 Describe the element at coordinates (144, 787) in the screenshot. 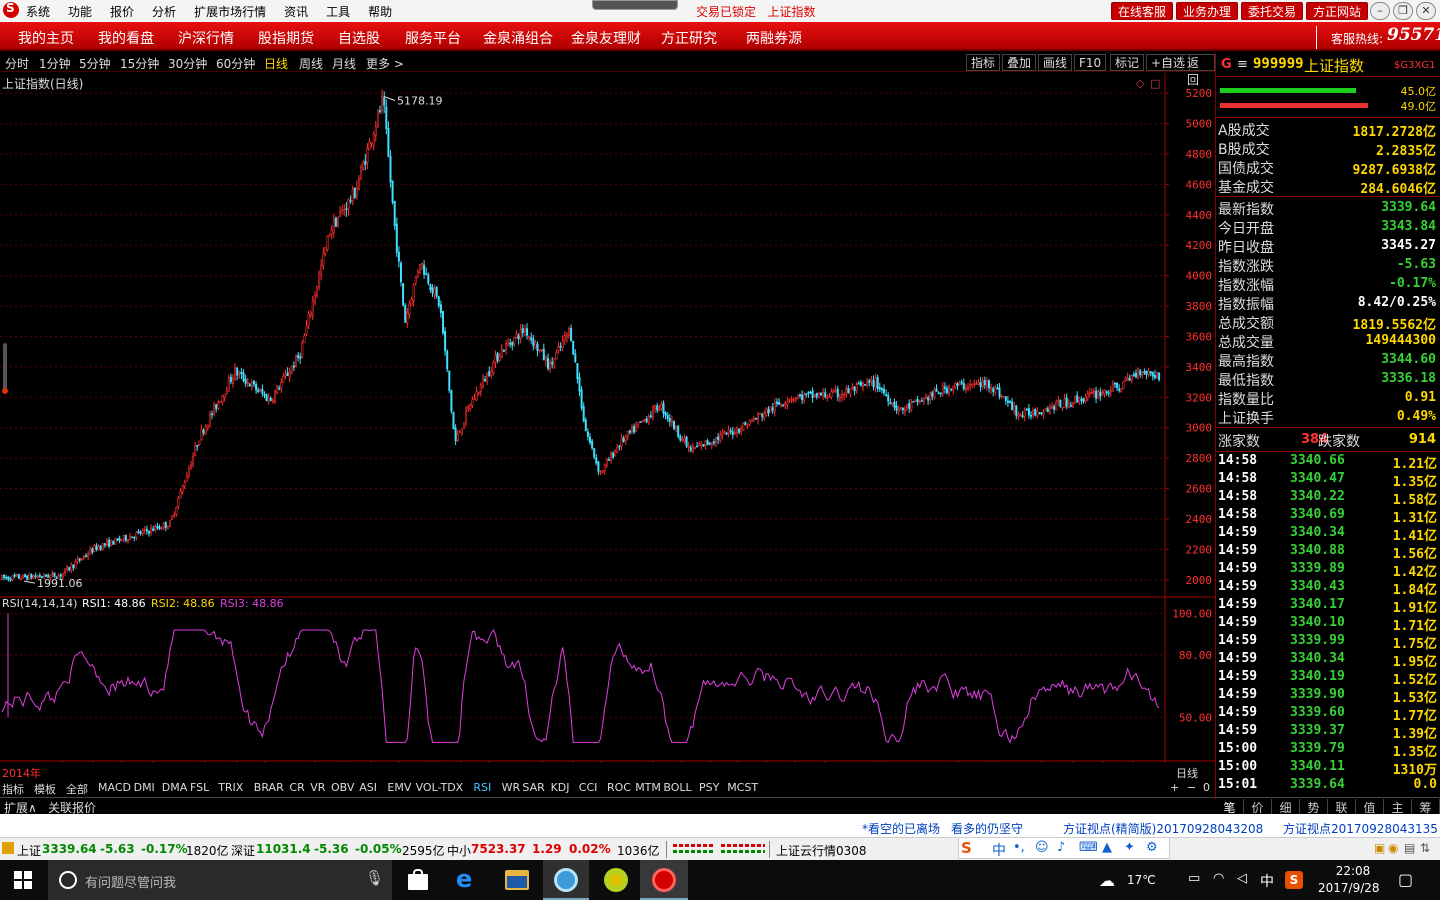

I see `indicator-tab: DMI` at that location.